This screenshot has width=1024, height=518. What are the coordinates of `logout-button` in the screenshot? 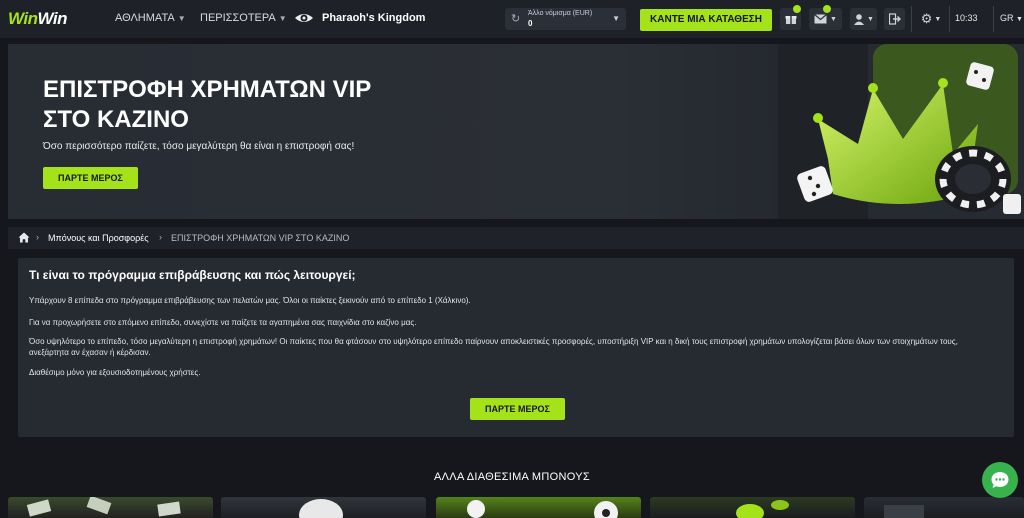 It's located at (894, 19).